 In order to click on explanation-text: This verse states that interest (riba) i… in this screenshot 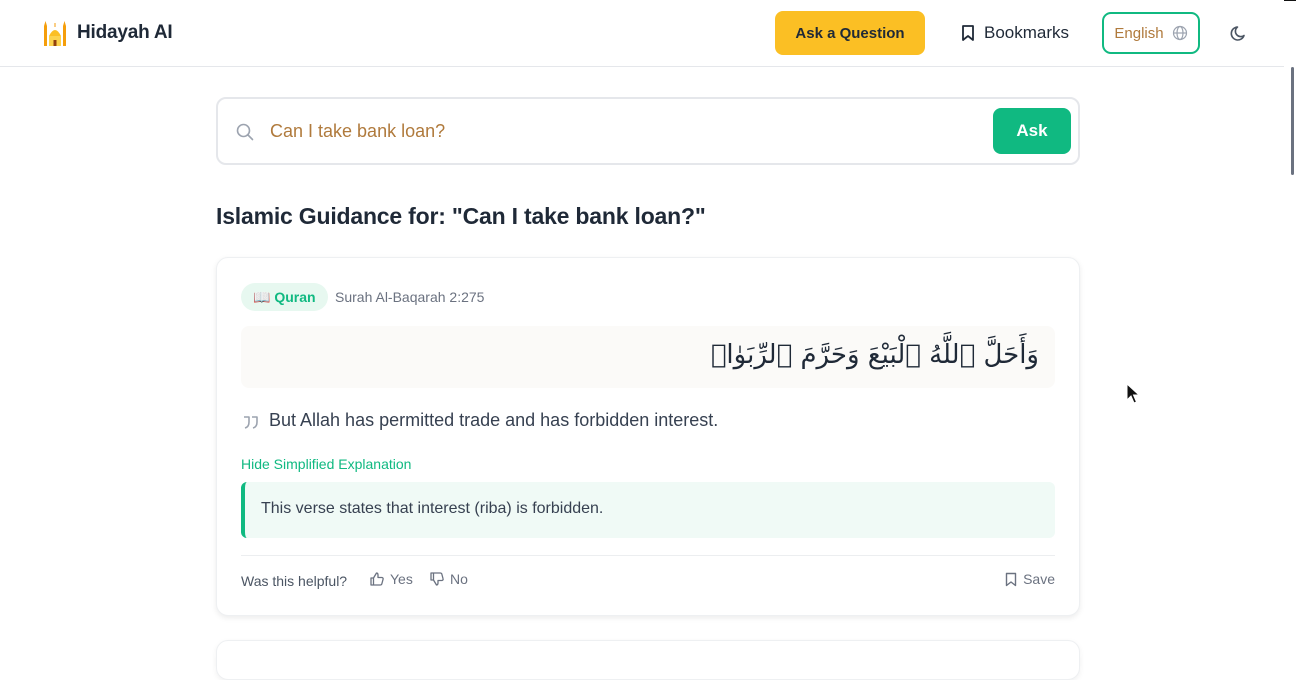, I will do `click(432, 508)`.